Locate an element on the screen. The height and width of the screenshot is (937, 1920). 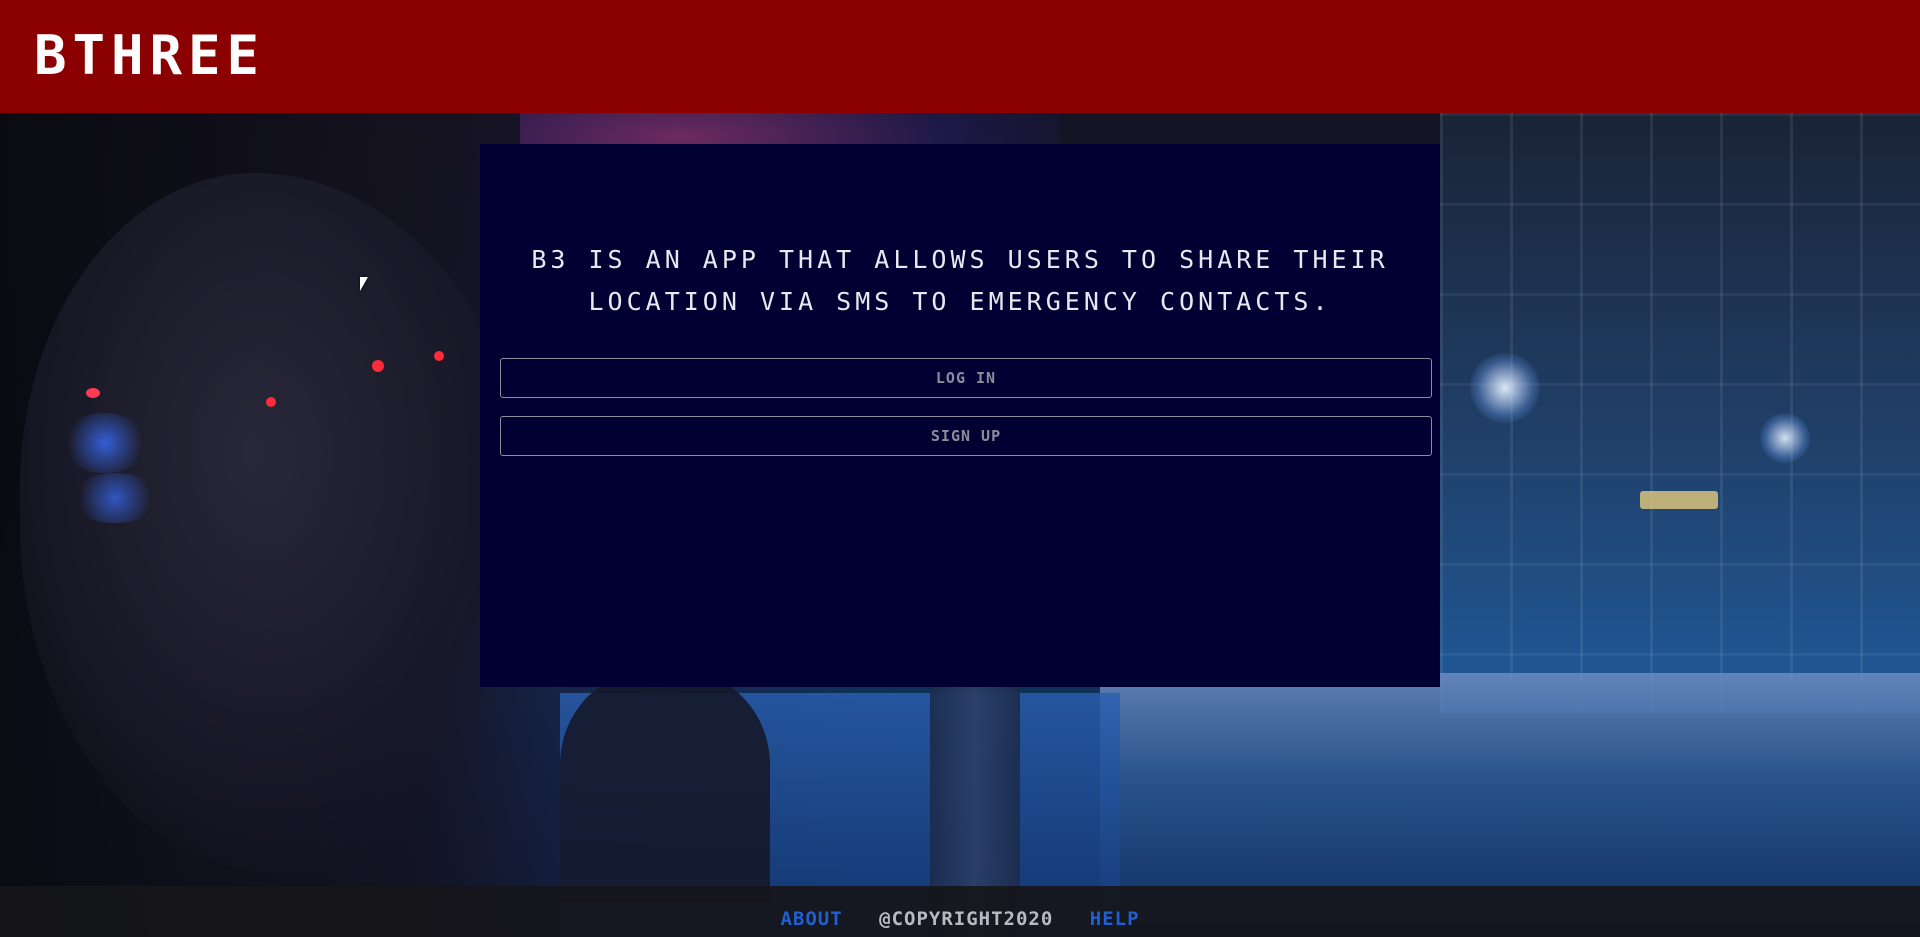
top-header: BTHREE is located at coordinates (960, 56).